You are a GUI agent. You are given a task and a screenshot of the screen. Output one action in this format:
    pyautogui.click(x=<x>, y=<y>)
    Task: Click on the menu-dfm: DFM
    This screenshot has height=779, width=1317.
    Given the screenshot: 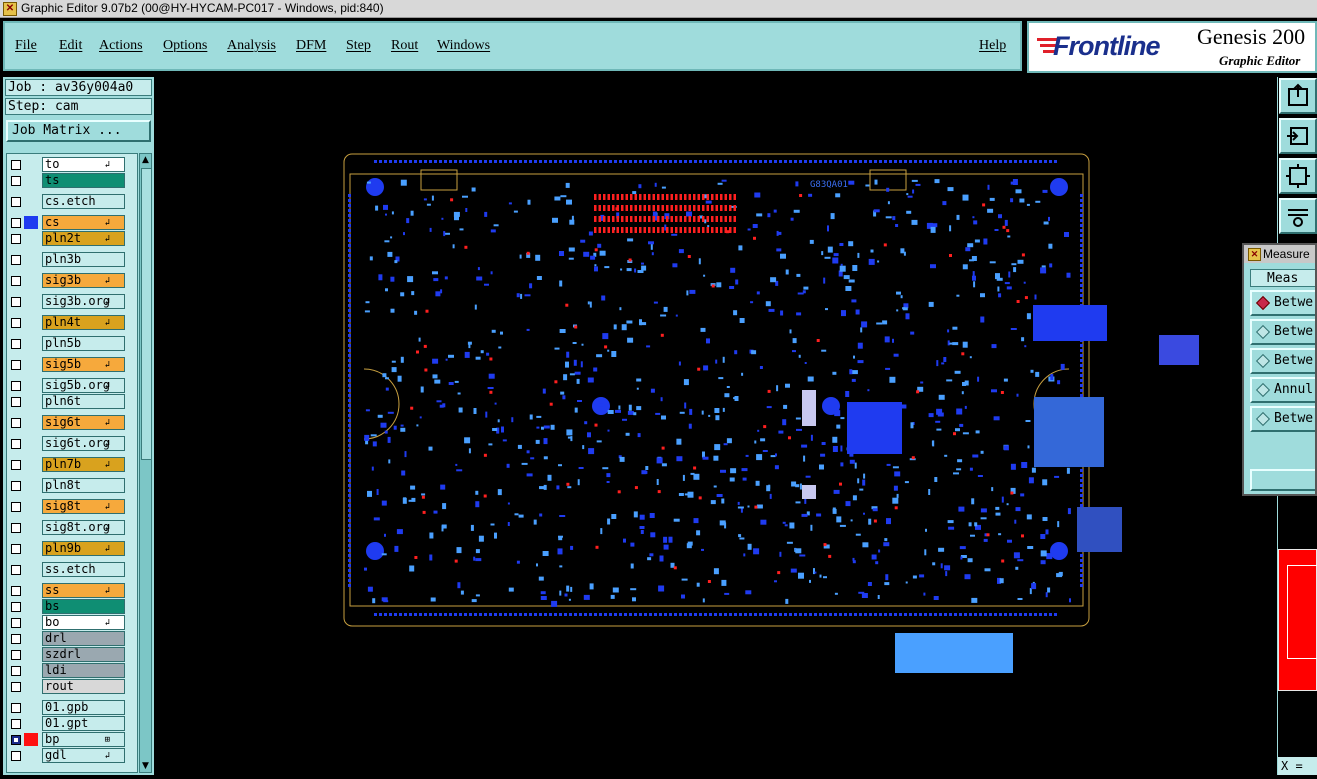 What is the action you would take?
    pyautogui.click(x=311, y=46)
    